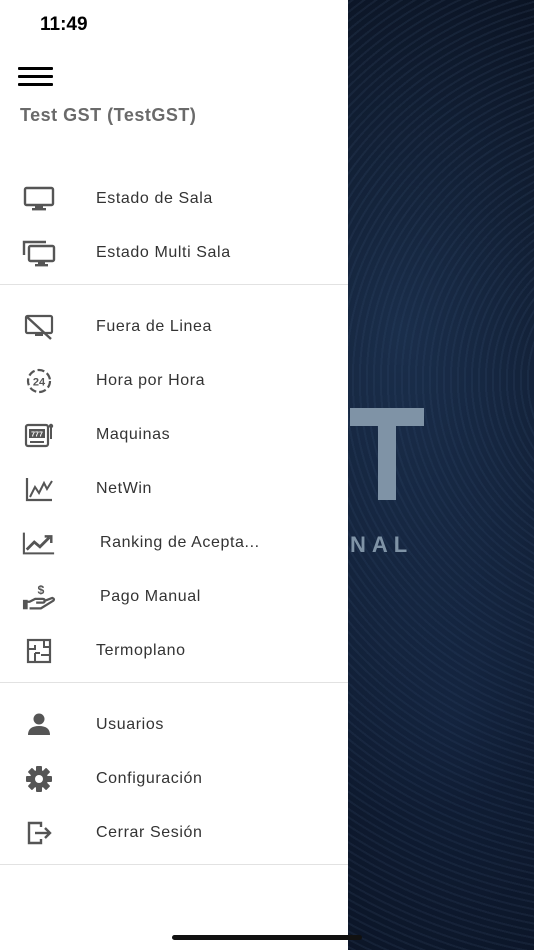 The image size is (534, 950). I want to click on menu-item-cerrar-sesion: Cerrar Sesión, so click(174, 833).